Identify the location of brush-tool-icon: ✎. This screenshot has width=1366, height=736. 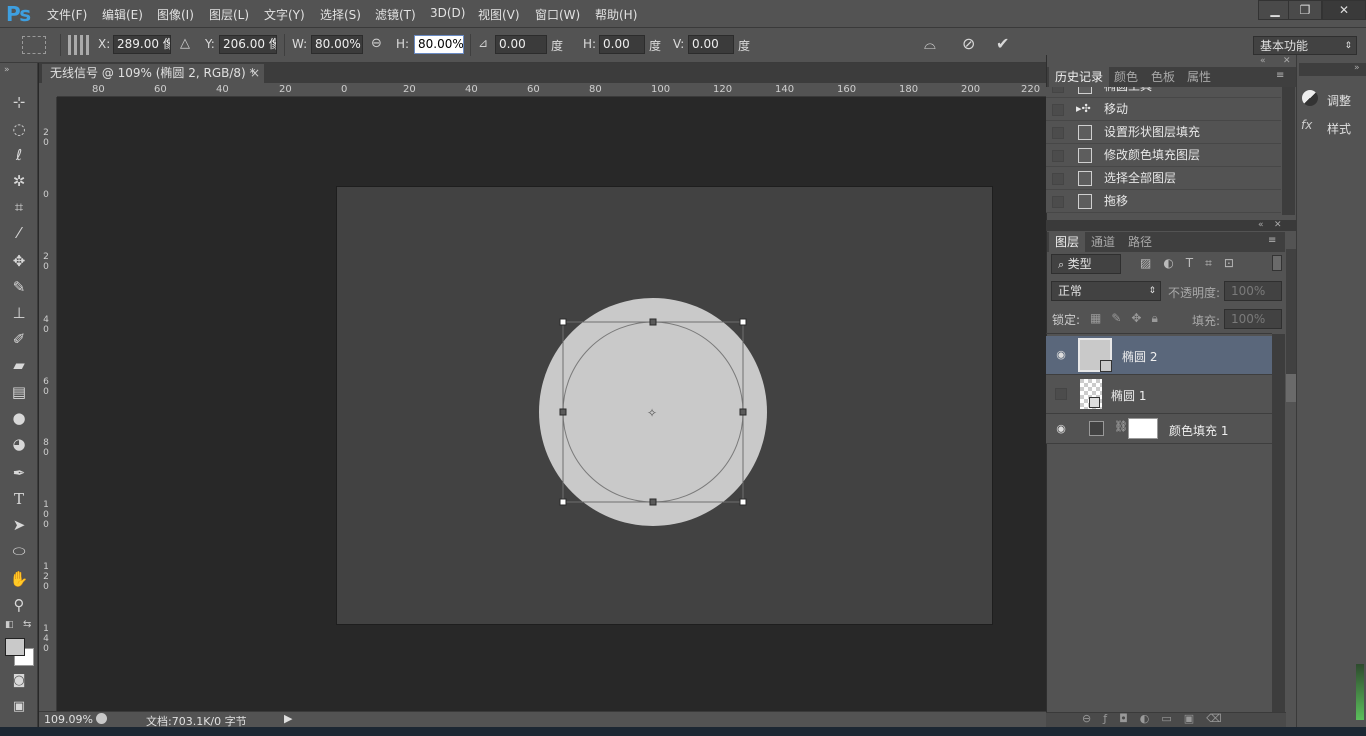
(19, 287).